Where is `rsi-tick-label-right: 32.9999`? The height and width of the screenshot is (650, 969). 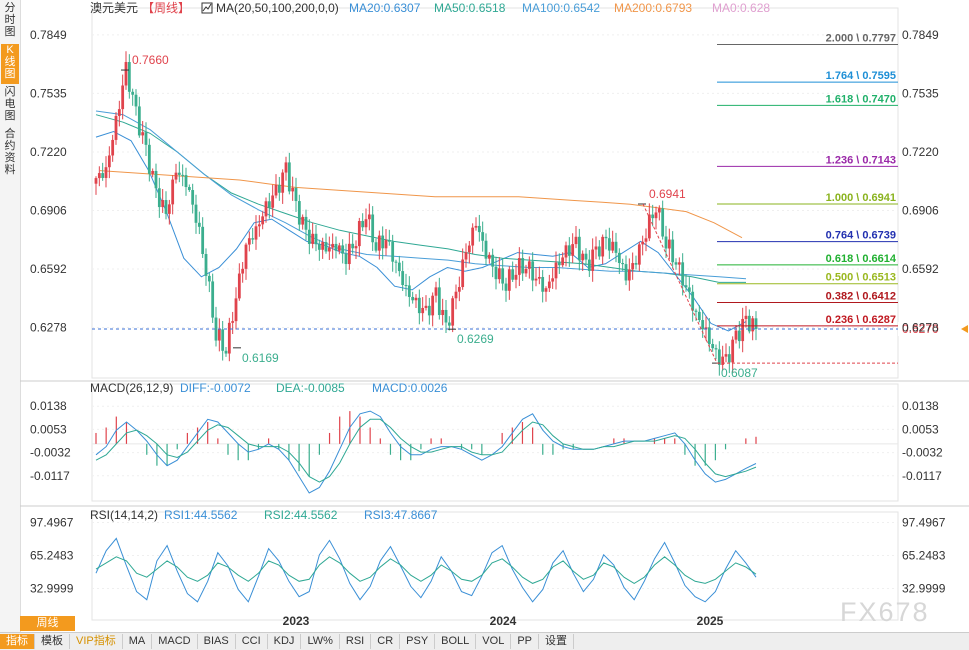 rsi-tick-label-right: 32.9999 is located at coordinates (924, 588).